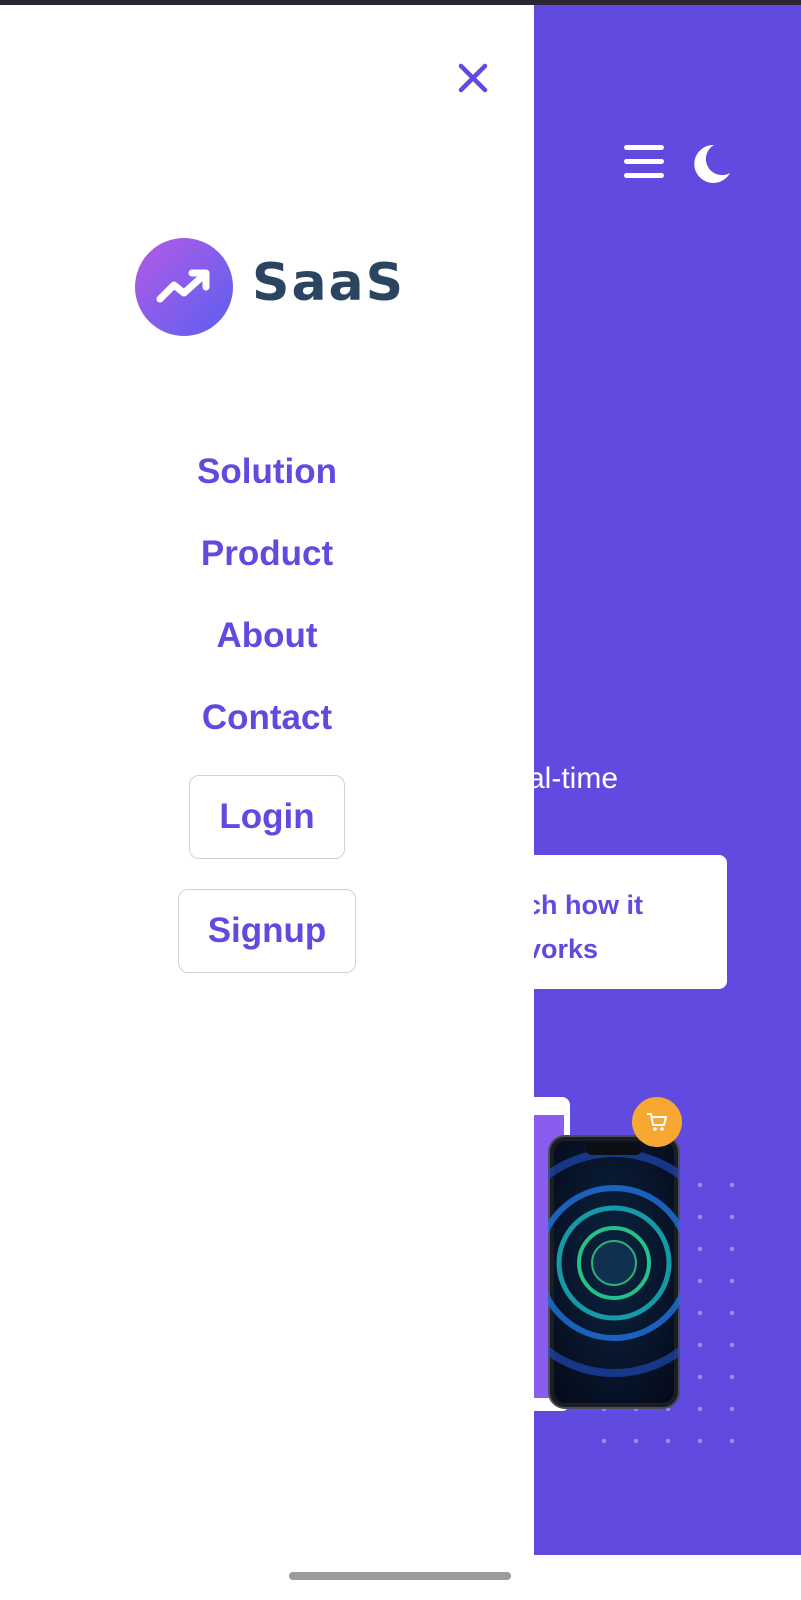 The image size is (801, 1600). Describe the element at coordinates (329, 283) in the screenshot. I see `brand-name: SaaS` at that location.